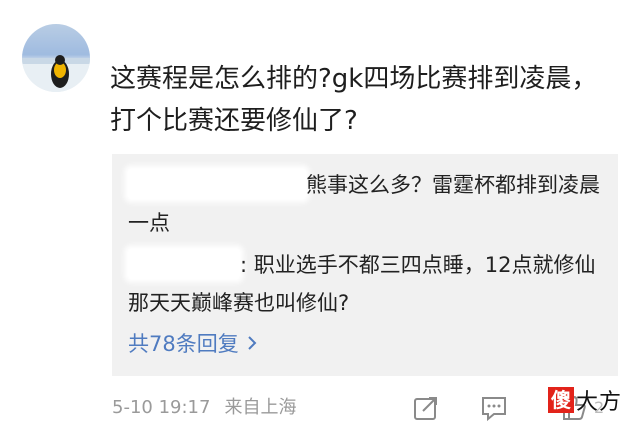 The height and width of the screenshot is (437, 641). I want to click on avatar-image, so click(56, 73).